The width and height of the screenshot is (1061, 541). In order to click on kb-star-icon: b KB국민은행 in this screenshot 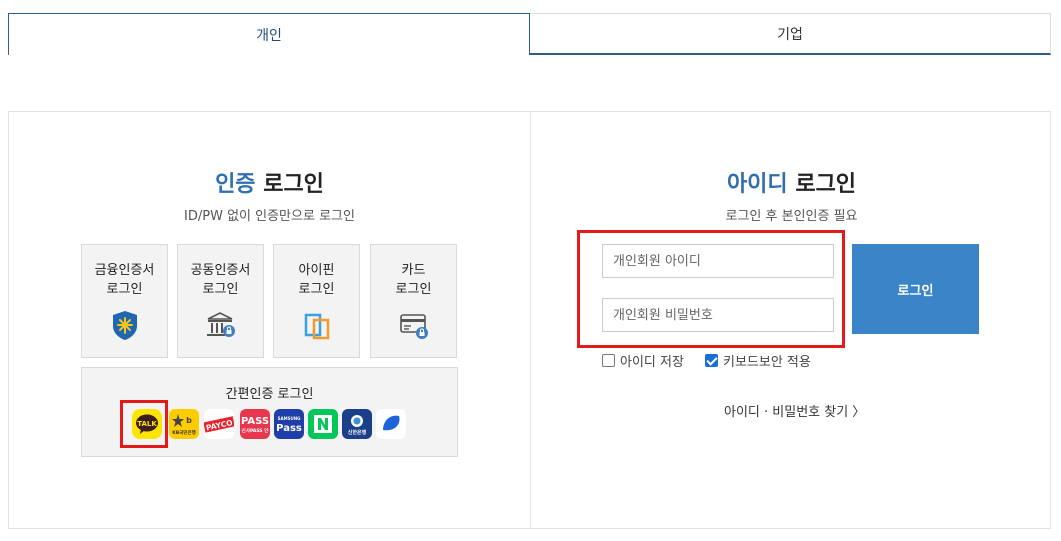, I will do `click(184, 425)`.